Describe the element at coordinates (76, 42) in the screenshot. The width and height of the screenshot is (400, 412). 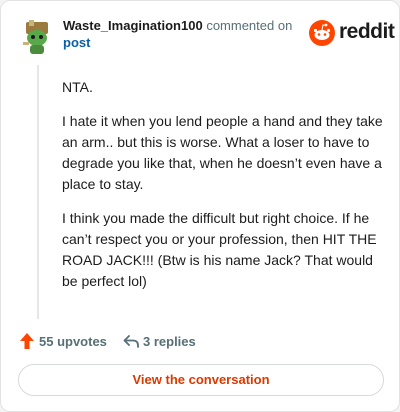
I see `post-link: post` at that location.